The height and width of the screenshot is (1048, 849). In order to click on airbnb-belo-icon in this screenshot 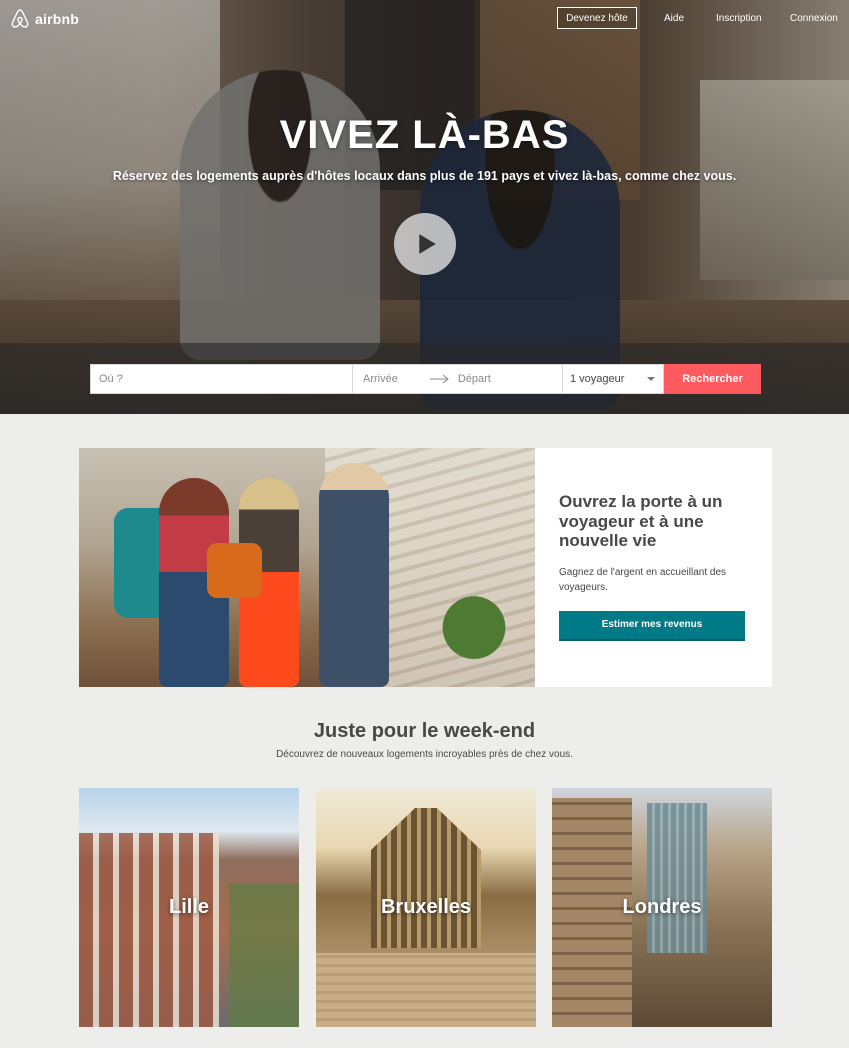, I will do `click(20, 18)`.